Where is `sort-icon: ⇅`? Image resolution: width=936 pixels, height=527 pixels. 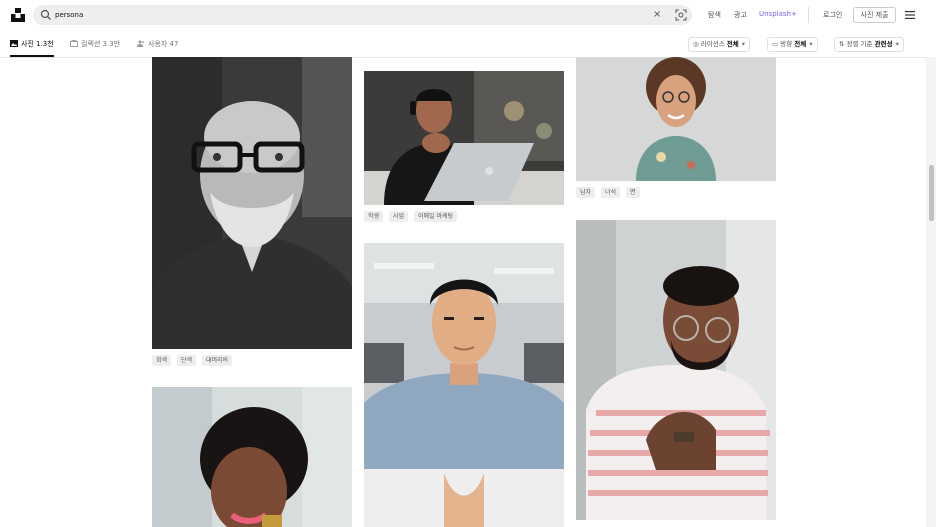
sort-icon: ⇅ is located at coordinates (842, 44).